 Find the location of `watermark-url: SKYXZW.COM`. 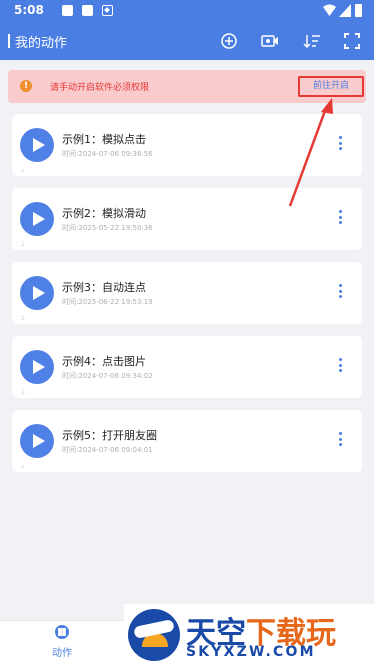

watermark-url: SKYXZW.COM is located at coordinates (251, 652).